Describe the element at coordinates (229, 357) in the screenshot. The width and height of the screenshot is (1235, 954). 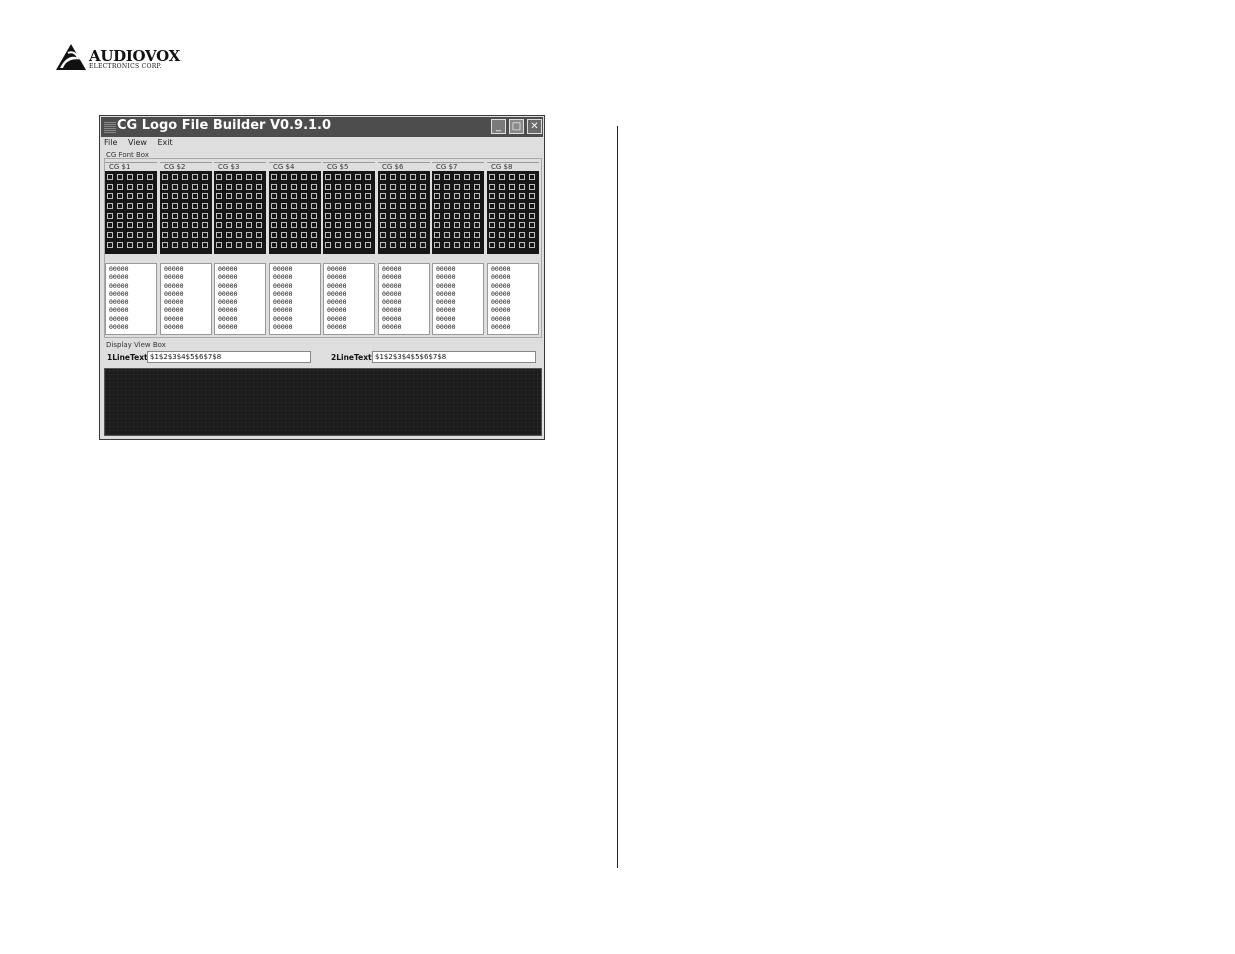
I see `line1-text-input: $1$2$3$4$5$6$7$8` at that location.